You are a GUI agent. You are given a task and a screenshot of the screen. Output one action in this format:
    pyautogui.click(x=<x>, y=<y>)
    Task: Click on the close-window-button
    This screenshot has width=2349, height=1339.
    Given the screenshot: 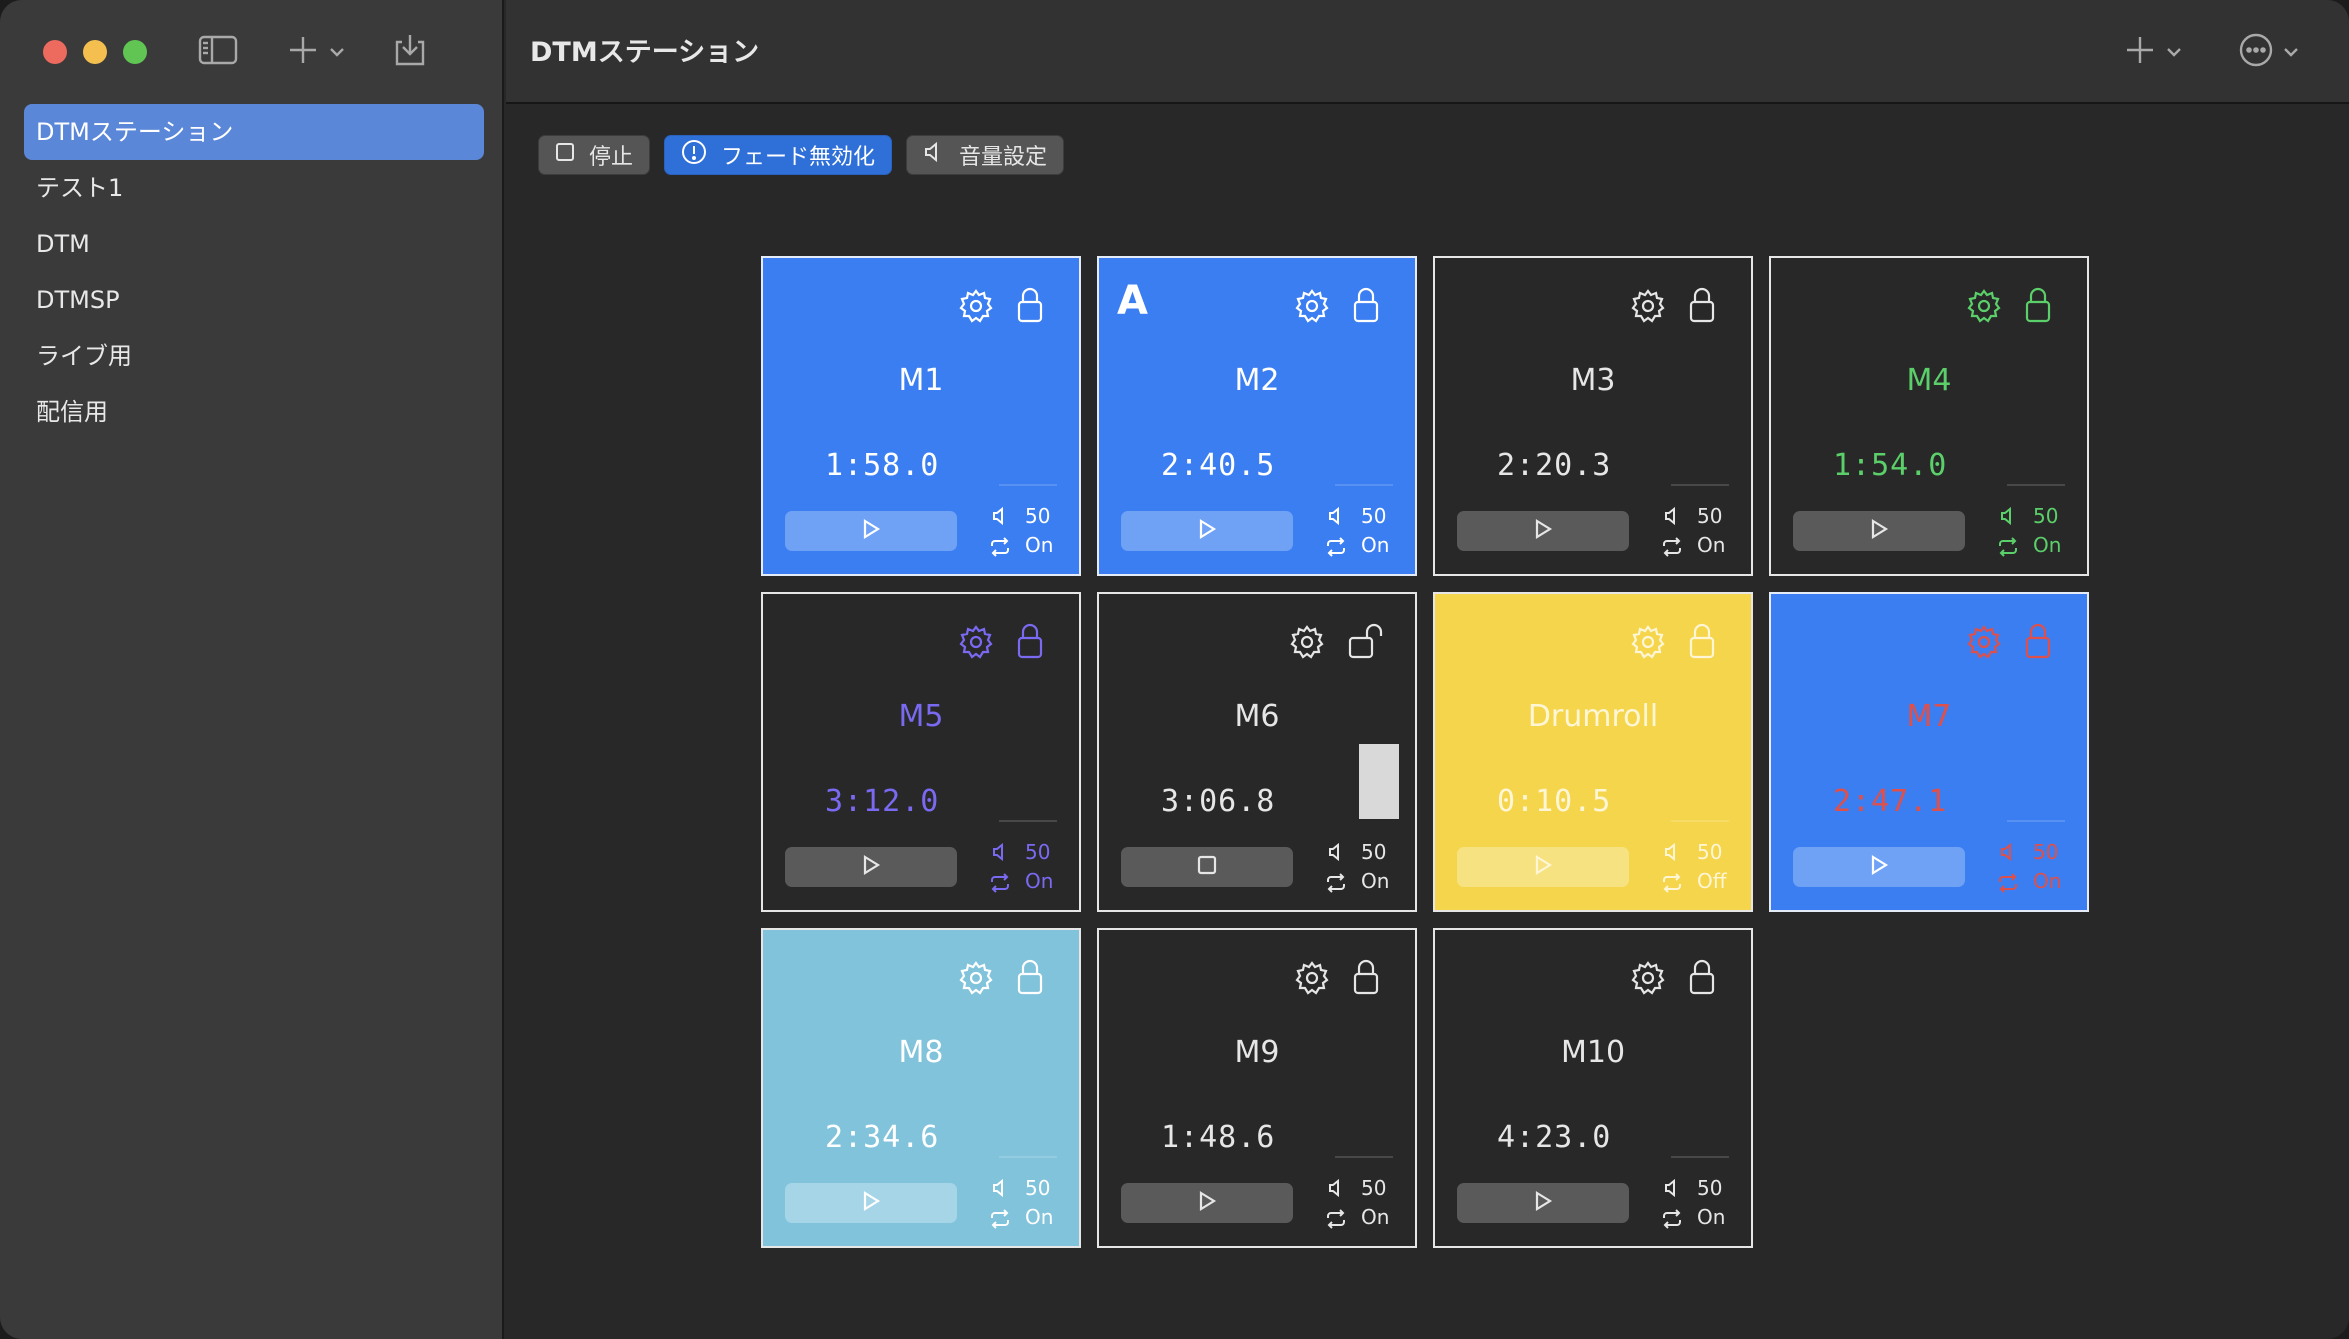 What is the action you would take?
    pyautogui.click(x=55, y=52)
    